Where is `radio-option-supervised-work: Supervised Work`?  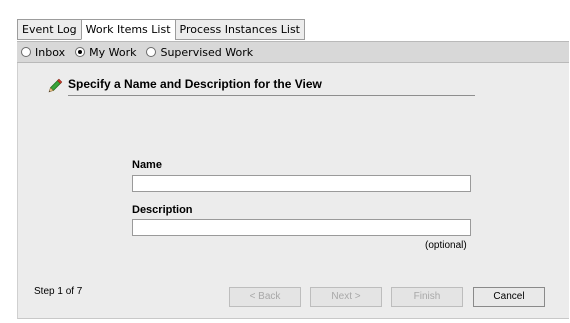 radio-option-supervised-work: Supervised Work is located at coordinates (199, 52).